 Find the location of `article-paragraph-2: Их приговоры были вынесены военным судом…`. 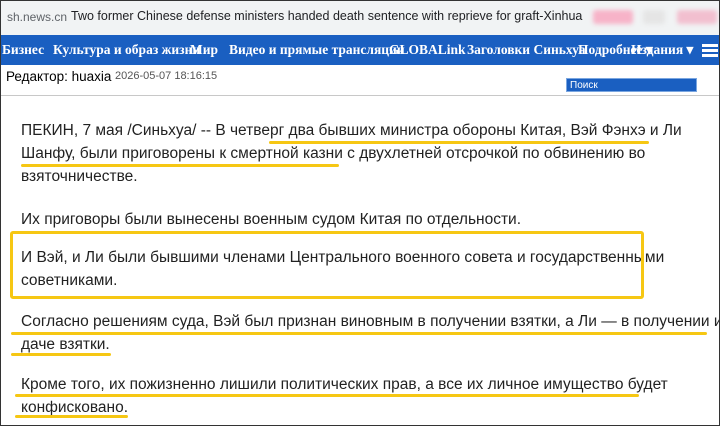

article-paragraph-2: Их приговоры были вынесены военным судом… is located at coordinates (271, 219).